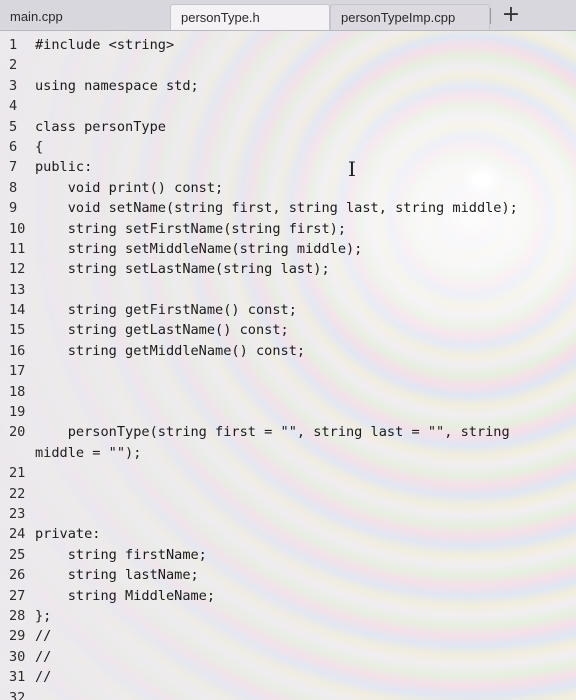 This screenshot has width=576, height=700. I want to click on line-number: 30, so click(17, 656).